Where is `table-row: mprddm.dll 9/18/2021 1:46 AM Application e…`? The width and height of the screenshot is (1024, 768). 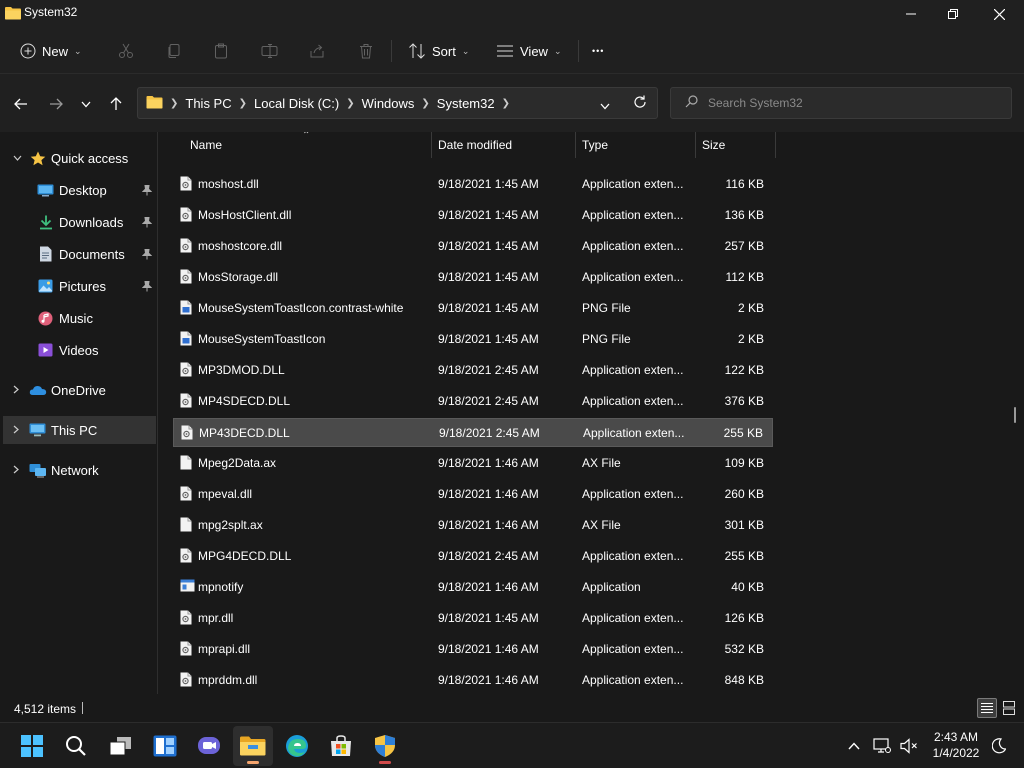 table-row: mprddm.dll 9/18/2021 1:46 AM Application e… is located at coordinates (473, 680).